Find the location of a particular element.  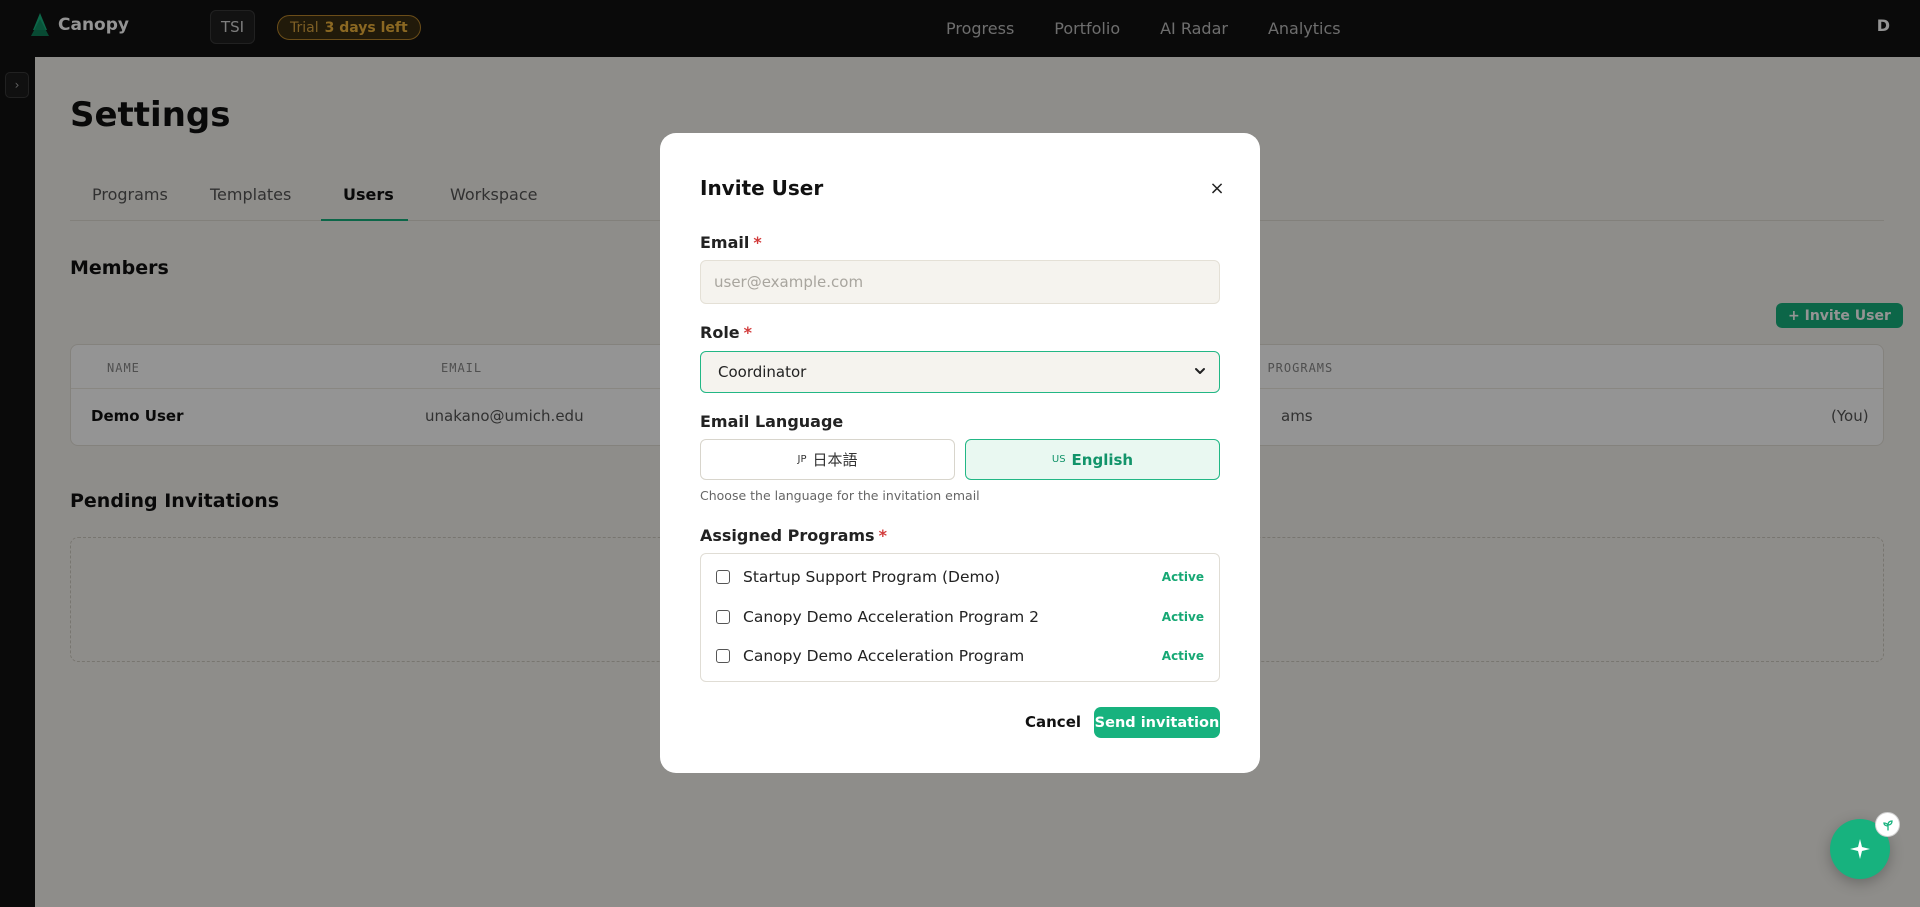

close-icon: × is located at coordinates (1217, 188).